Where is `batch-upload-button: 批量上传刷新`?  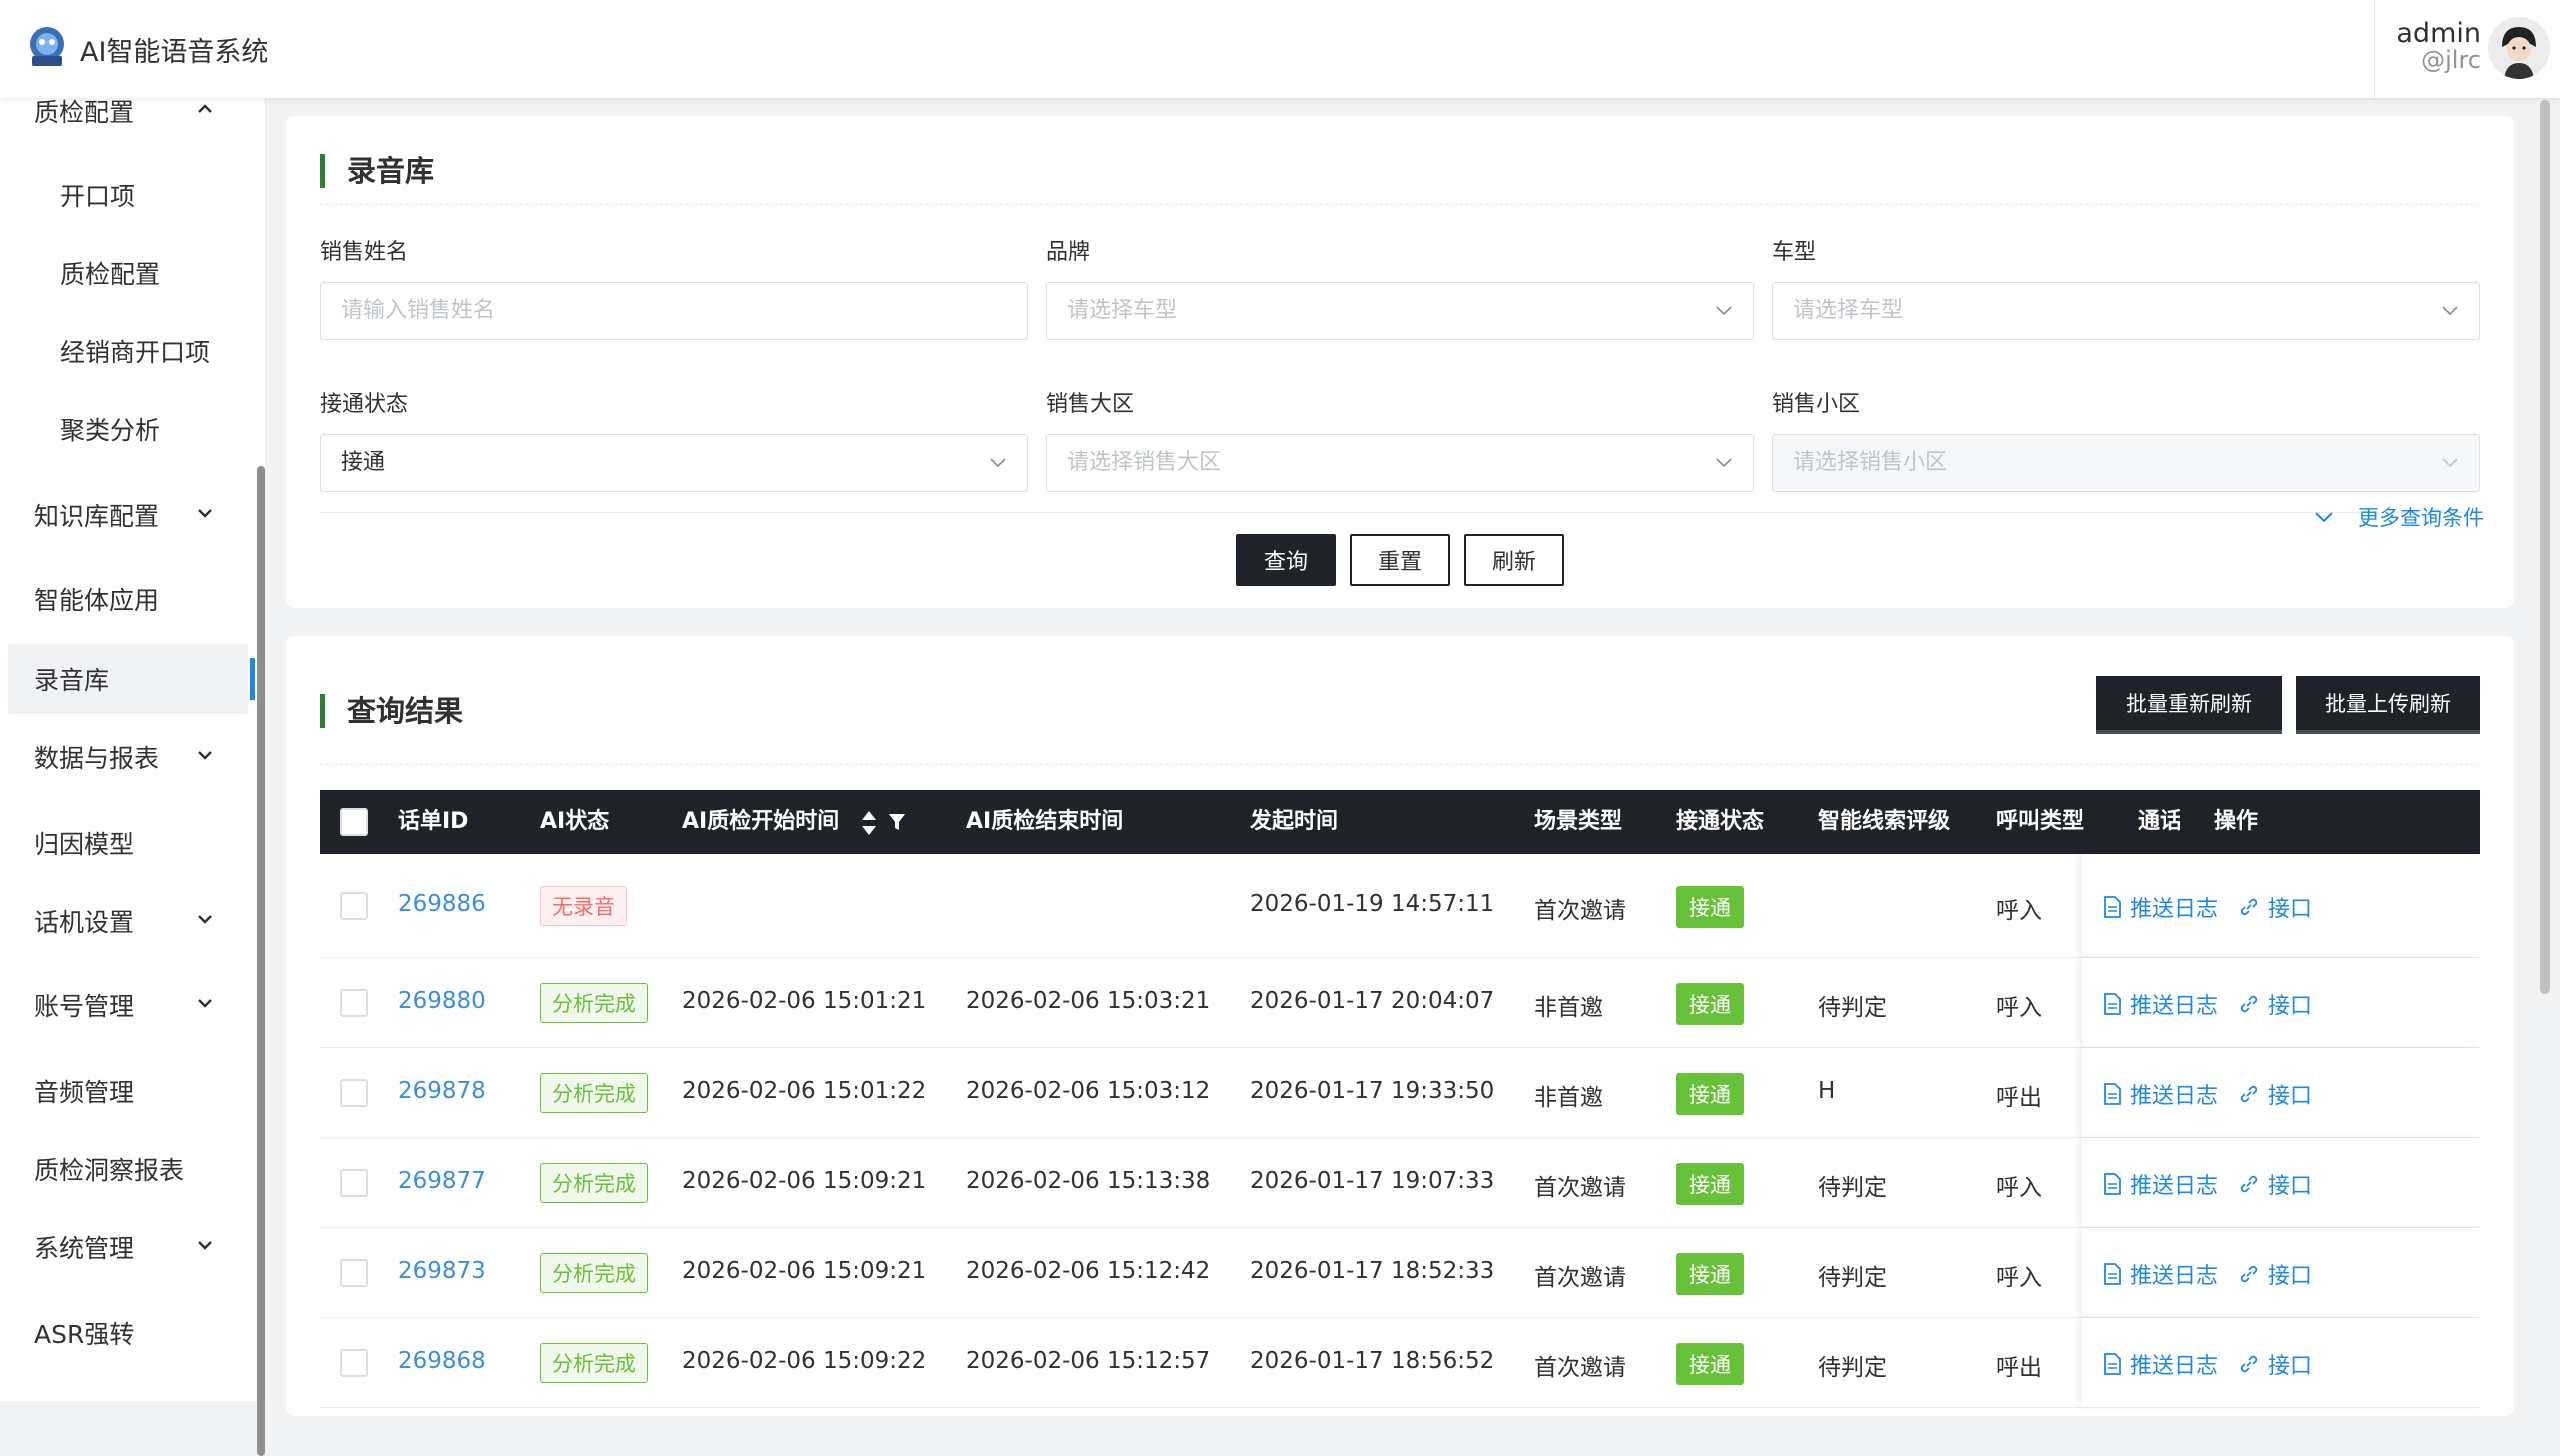
batch-upload-button: 批量上传刷新 is located at coordinates (2388, 705).